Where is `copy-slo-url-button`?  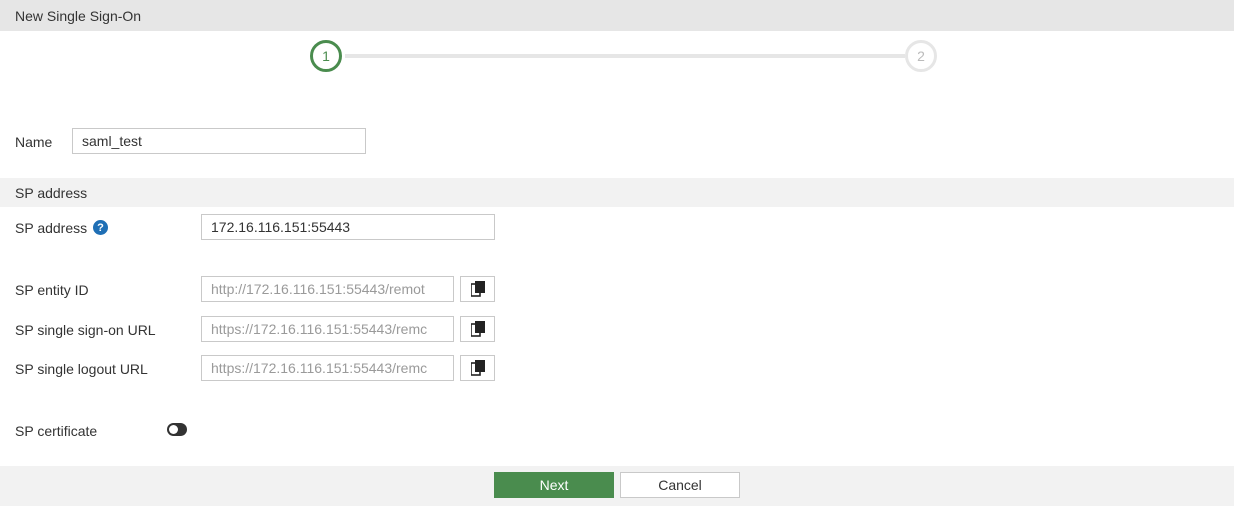
copy-slo-url-button is located at coordinates (477, 368).